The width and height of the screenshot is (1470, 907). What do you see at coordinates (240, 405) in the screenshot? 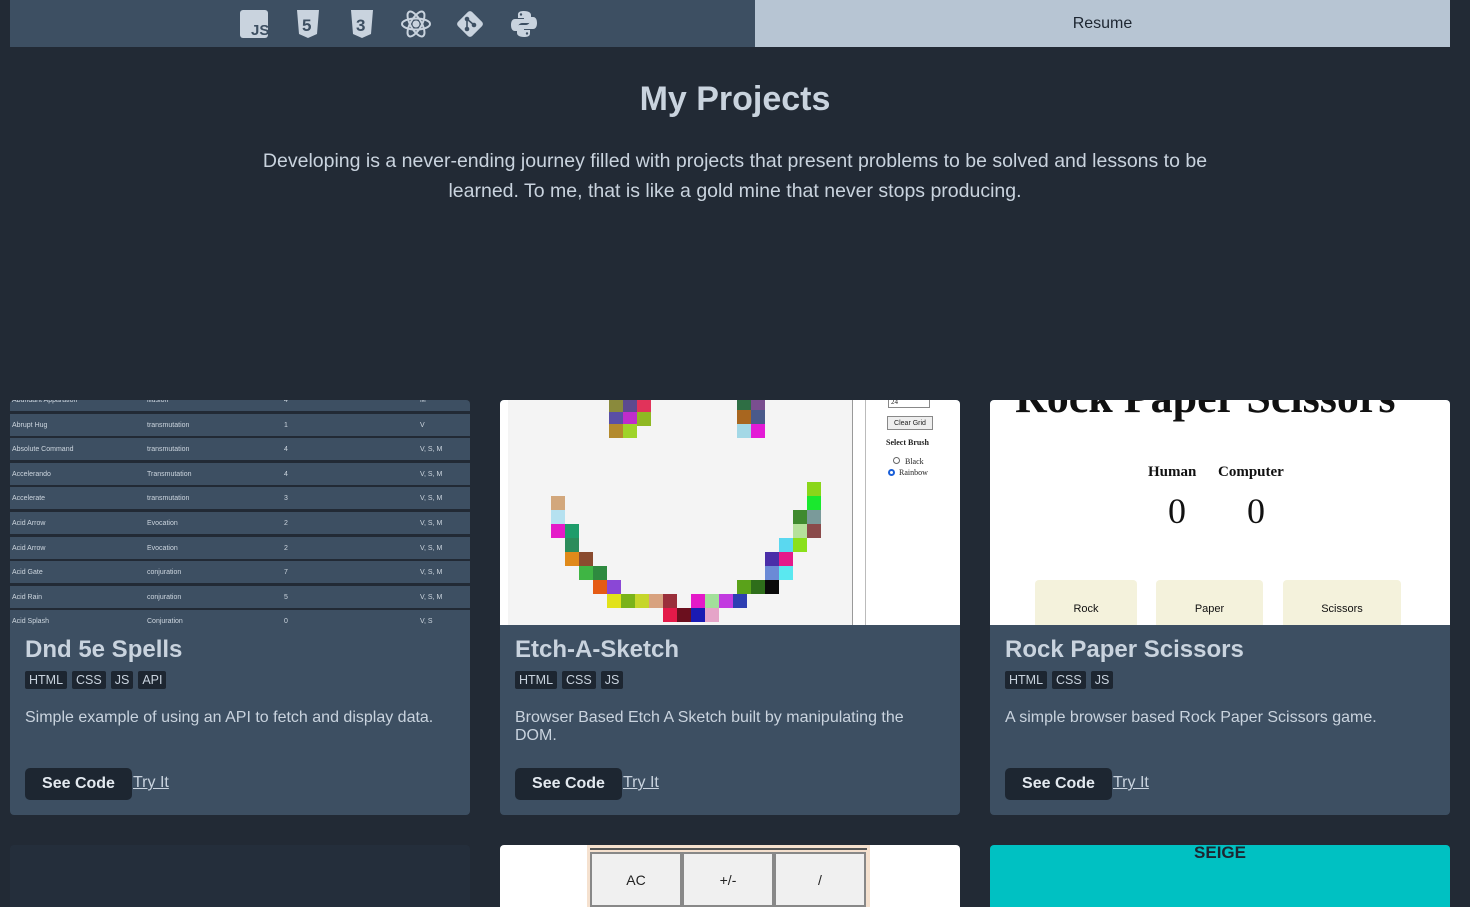
I see `spell-row: Abundant Apparation illusion 4 M` at bounding box center [240, 405].